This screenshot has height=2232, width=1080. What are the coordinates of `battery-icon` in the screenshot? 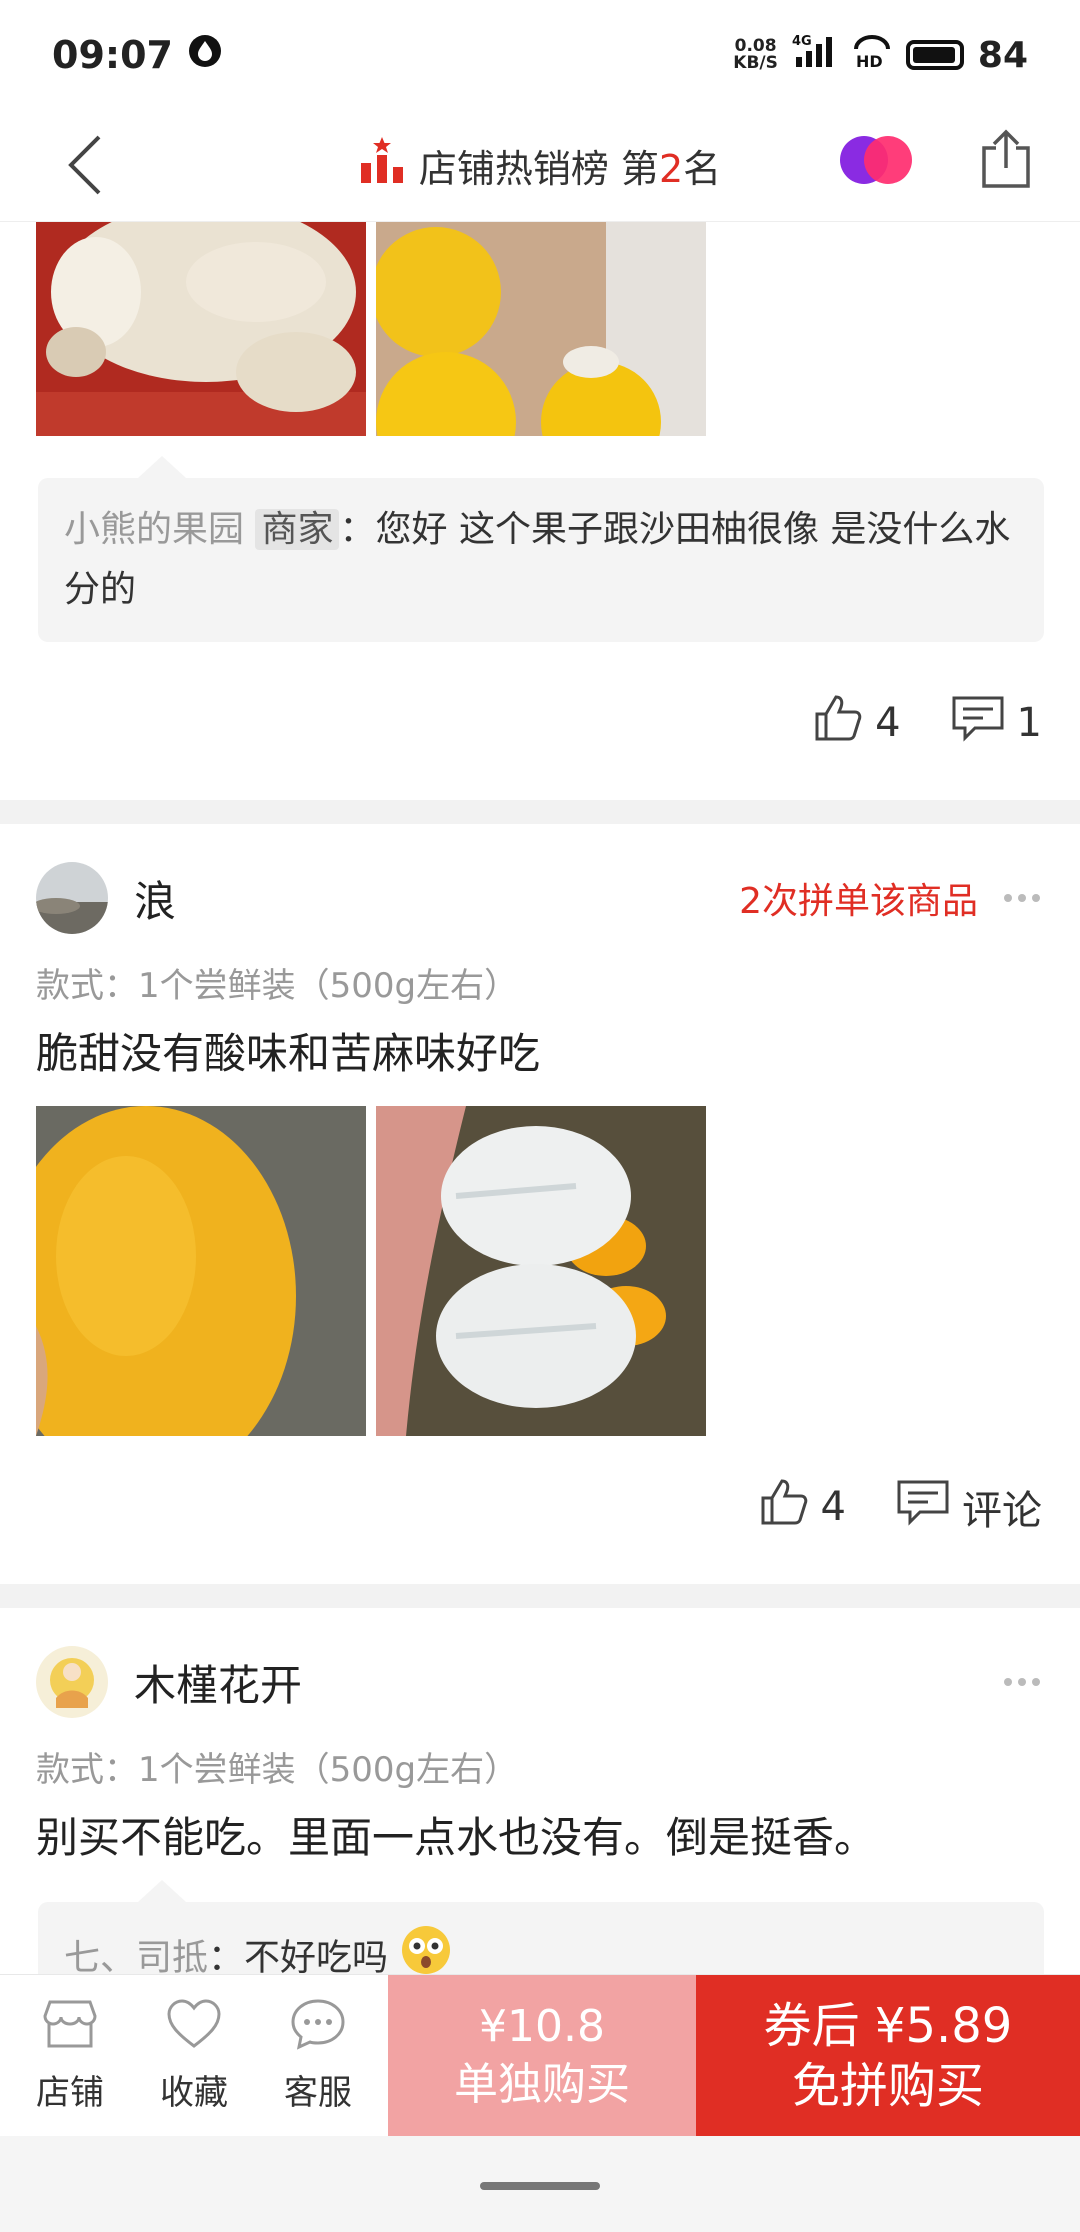 It's located at (934, 55).